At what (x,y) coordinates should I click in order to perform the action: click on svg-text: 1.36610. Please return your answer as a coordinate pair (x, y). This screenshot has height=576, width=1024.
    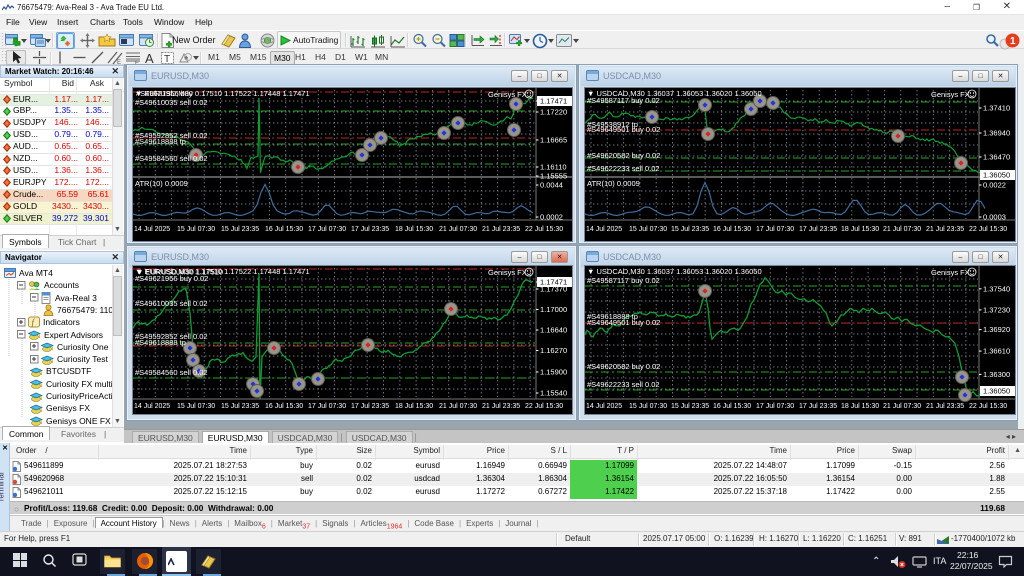
    Looking at the image, I should click on (996, 351).